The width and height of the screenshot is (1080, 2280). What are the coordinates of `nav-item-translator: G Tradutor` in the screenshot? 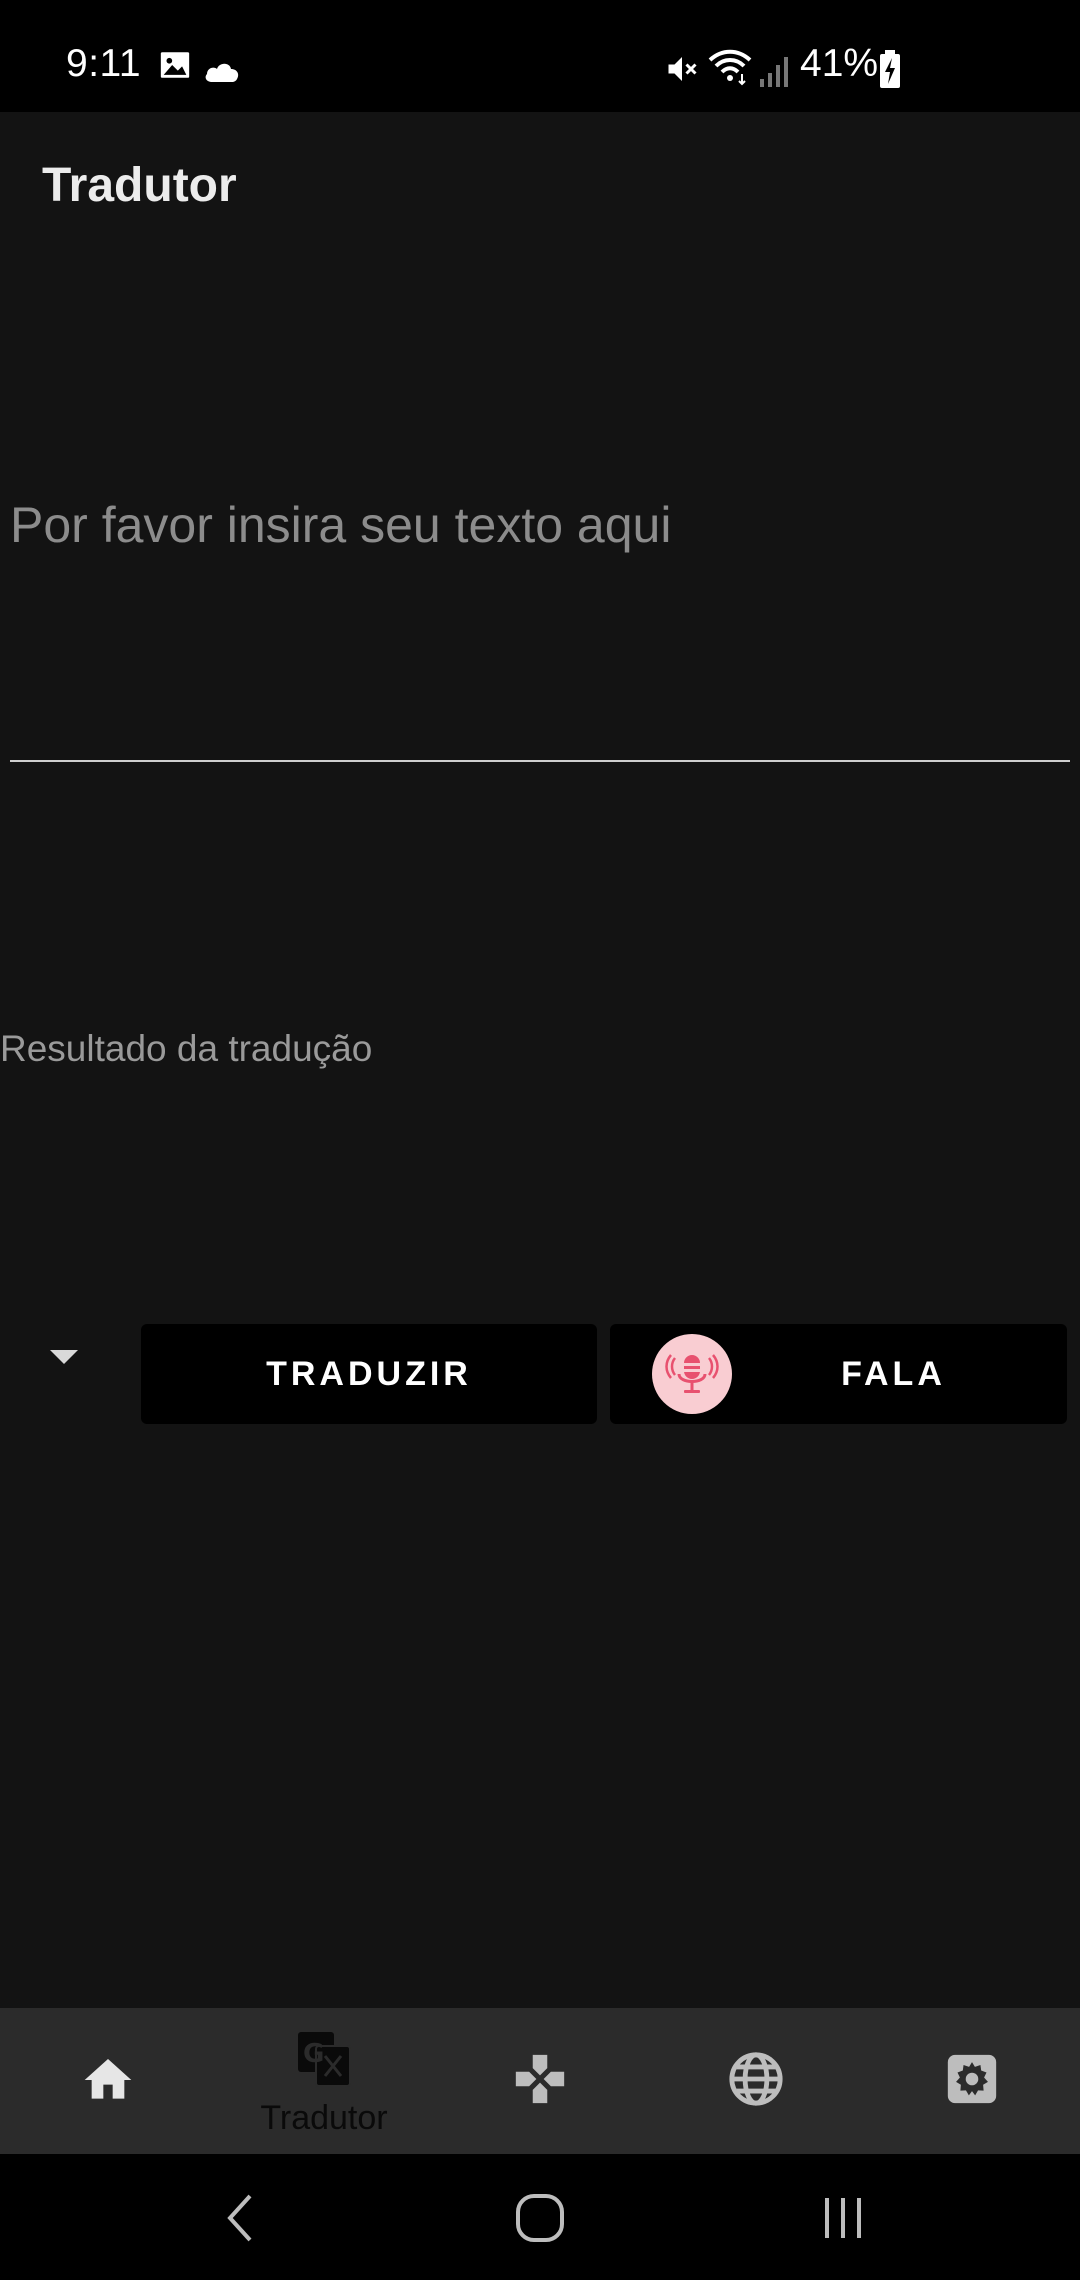 It's located at (324, 2081).